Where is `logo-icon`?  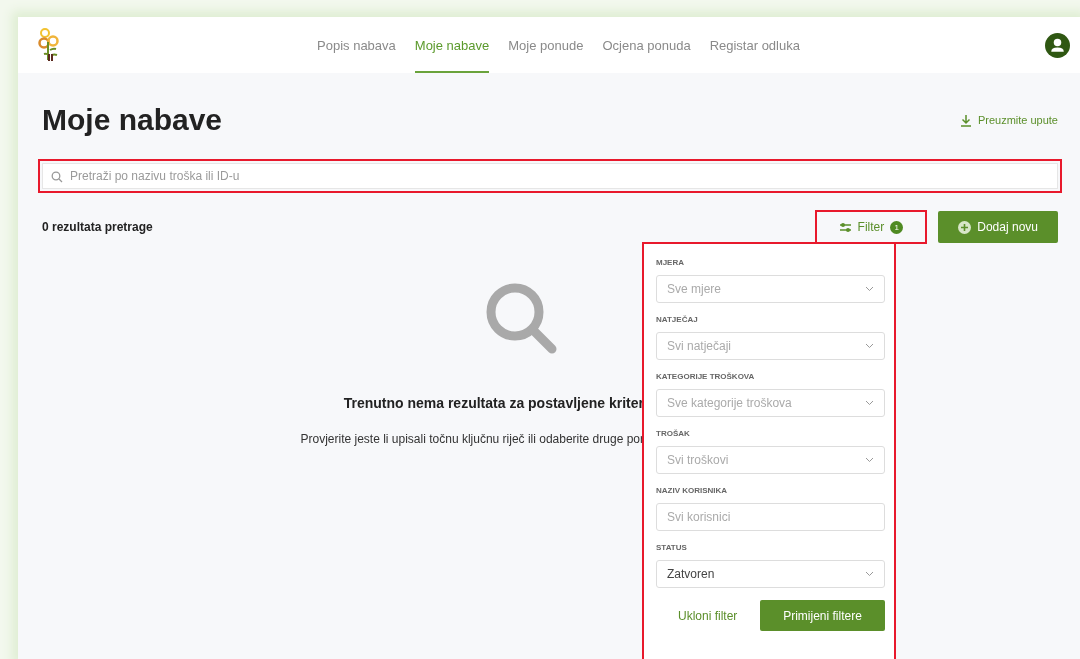
logo-icon is located at coordinates (49, 45).